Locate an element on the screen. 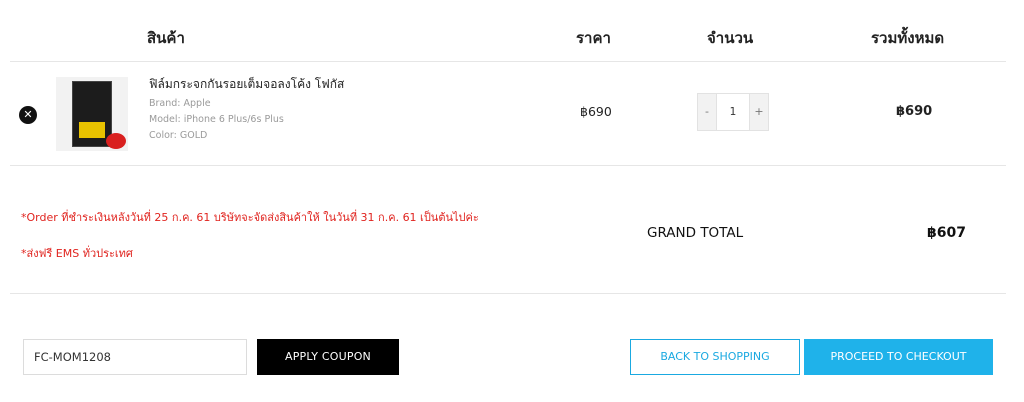 This screenshot has height=402, width=1024. x-circle-icon: ✕ is located at coordinates (28, 114).